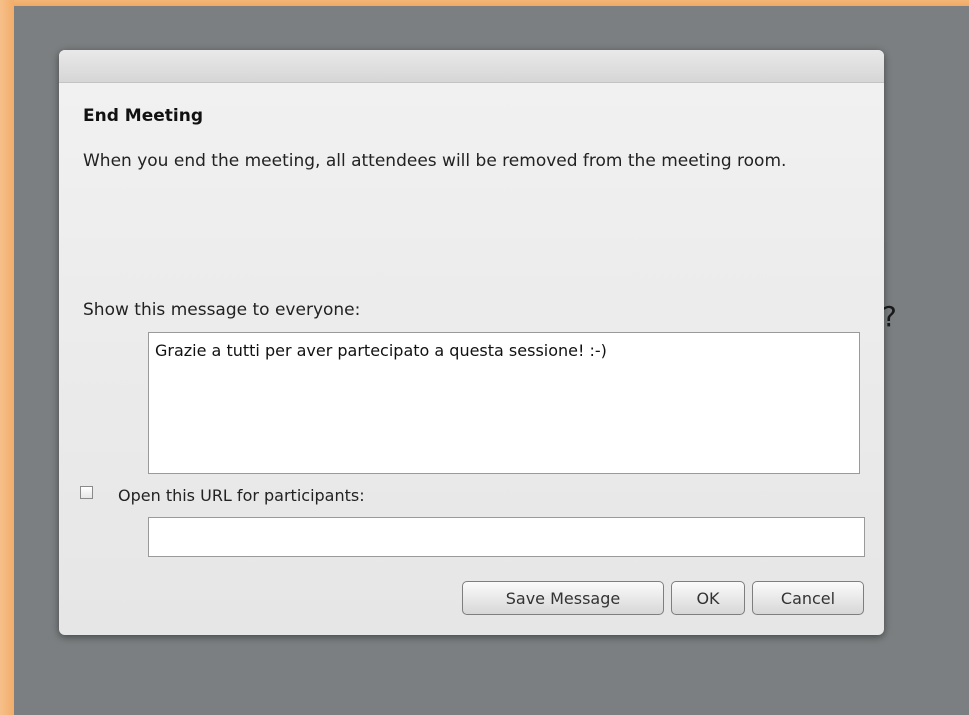 Image resolution: width=969 pixels, height=715 pixels. Describe the element at coordinates (222, 310) in the screenshot. I see `message-label: Show this message to everyone:` at that location.